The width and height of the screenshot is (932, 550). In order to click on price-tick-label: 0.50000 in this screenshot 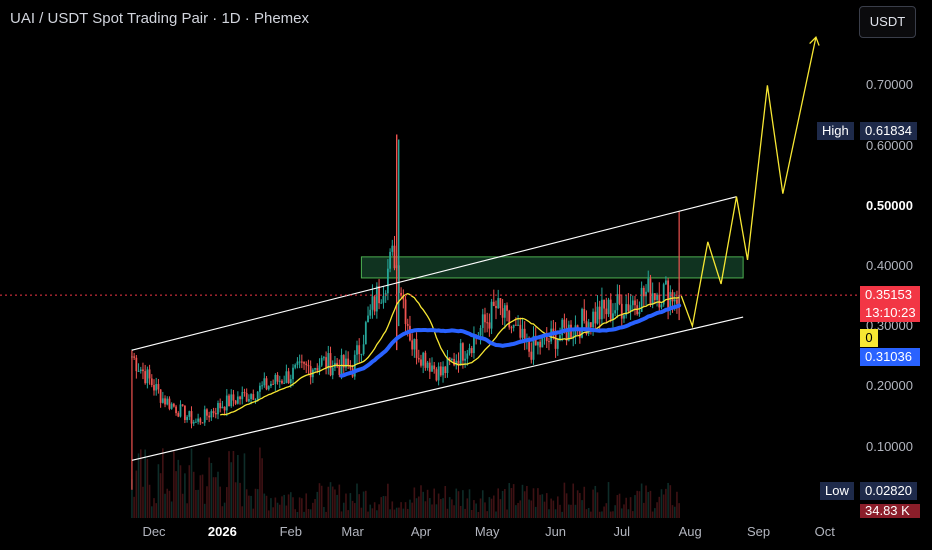, I will do `click(889, 205)`.